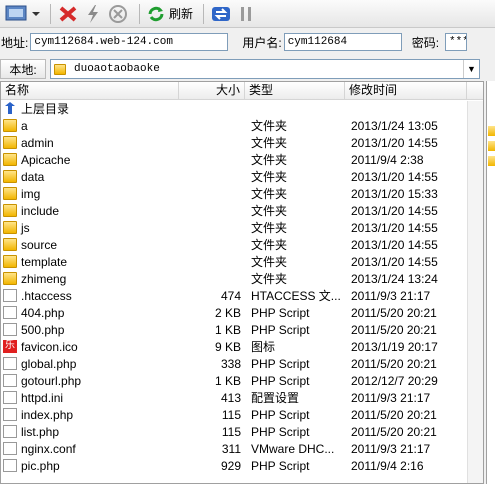 The height and width of the screenshot is (484, 495). I want to click on file-date: 2011/9/4 2:16, so click(387, 465).